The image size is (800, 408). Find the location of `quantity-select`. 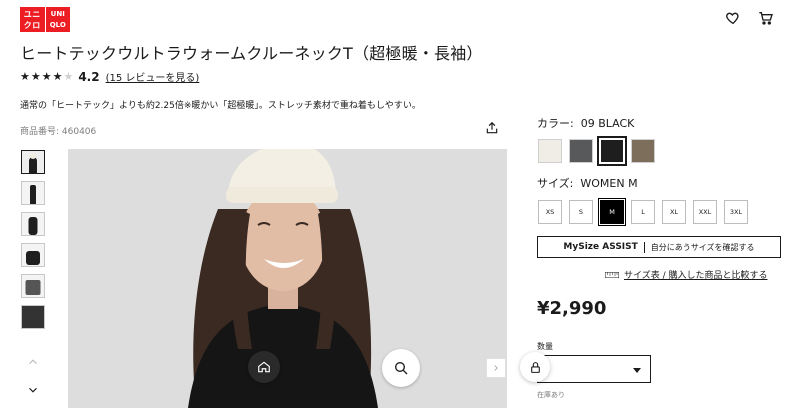

quantity-select is located at coordinates (594, 369).